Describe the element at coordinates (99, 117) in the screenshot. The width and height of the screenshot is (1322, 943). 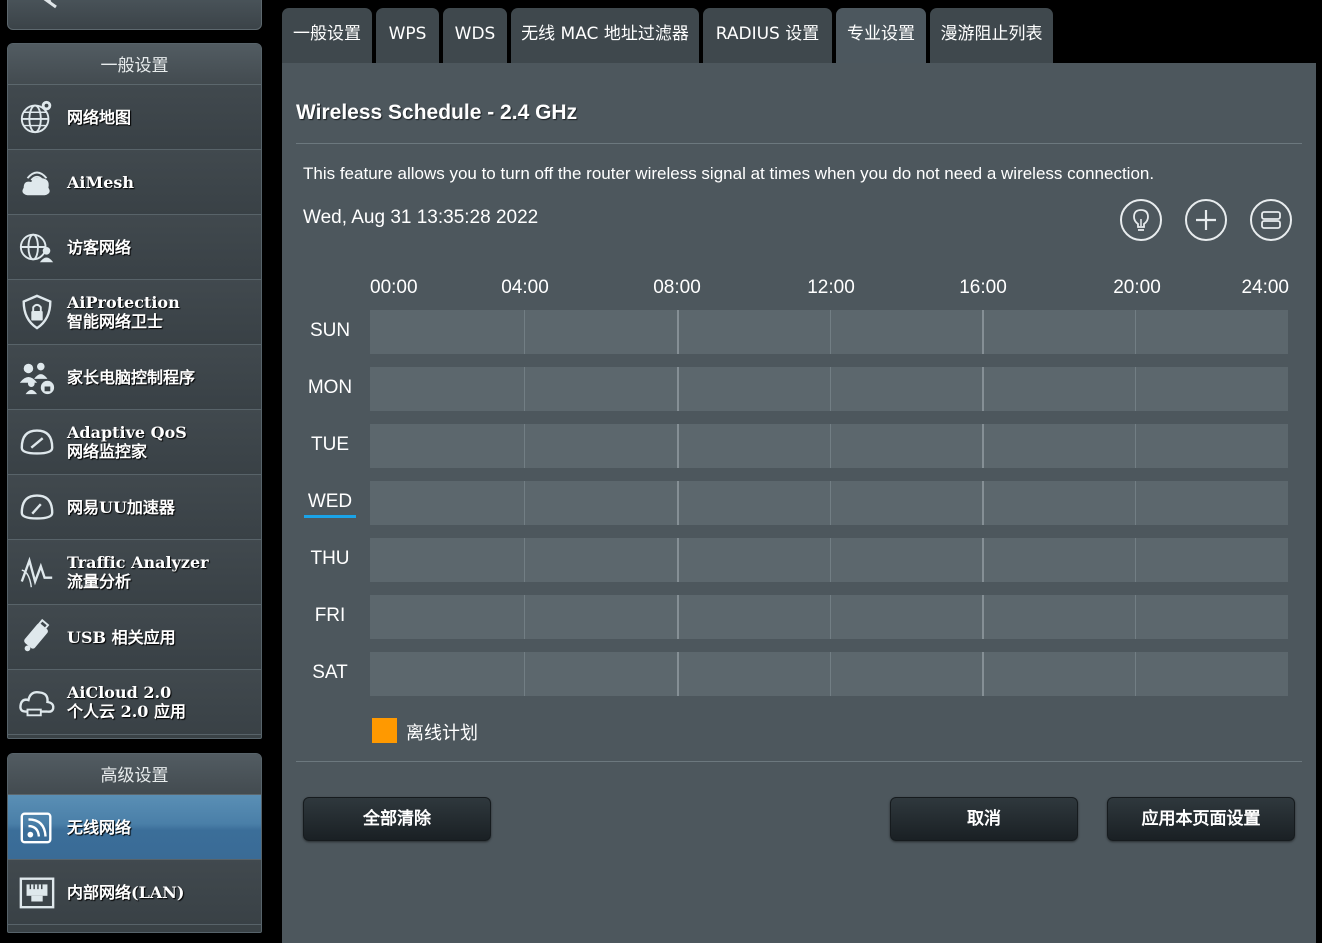
I see `sidebar-item-label: 网络地图` at that location.